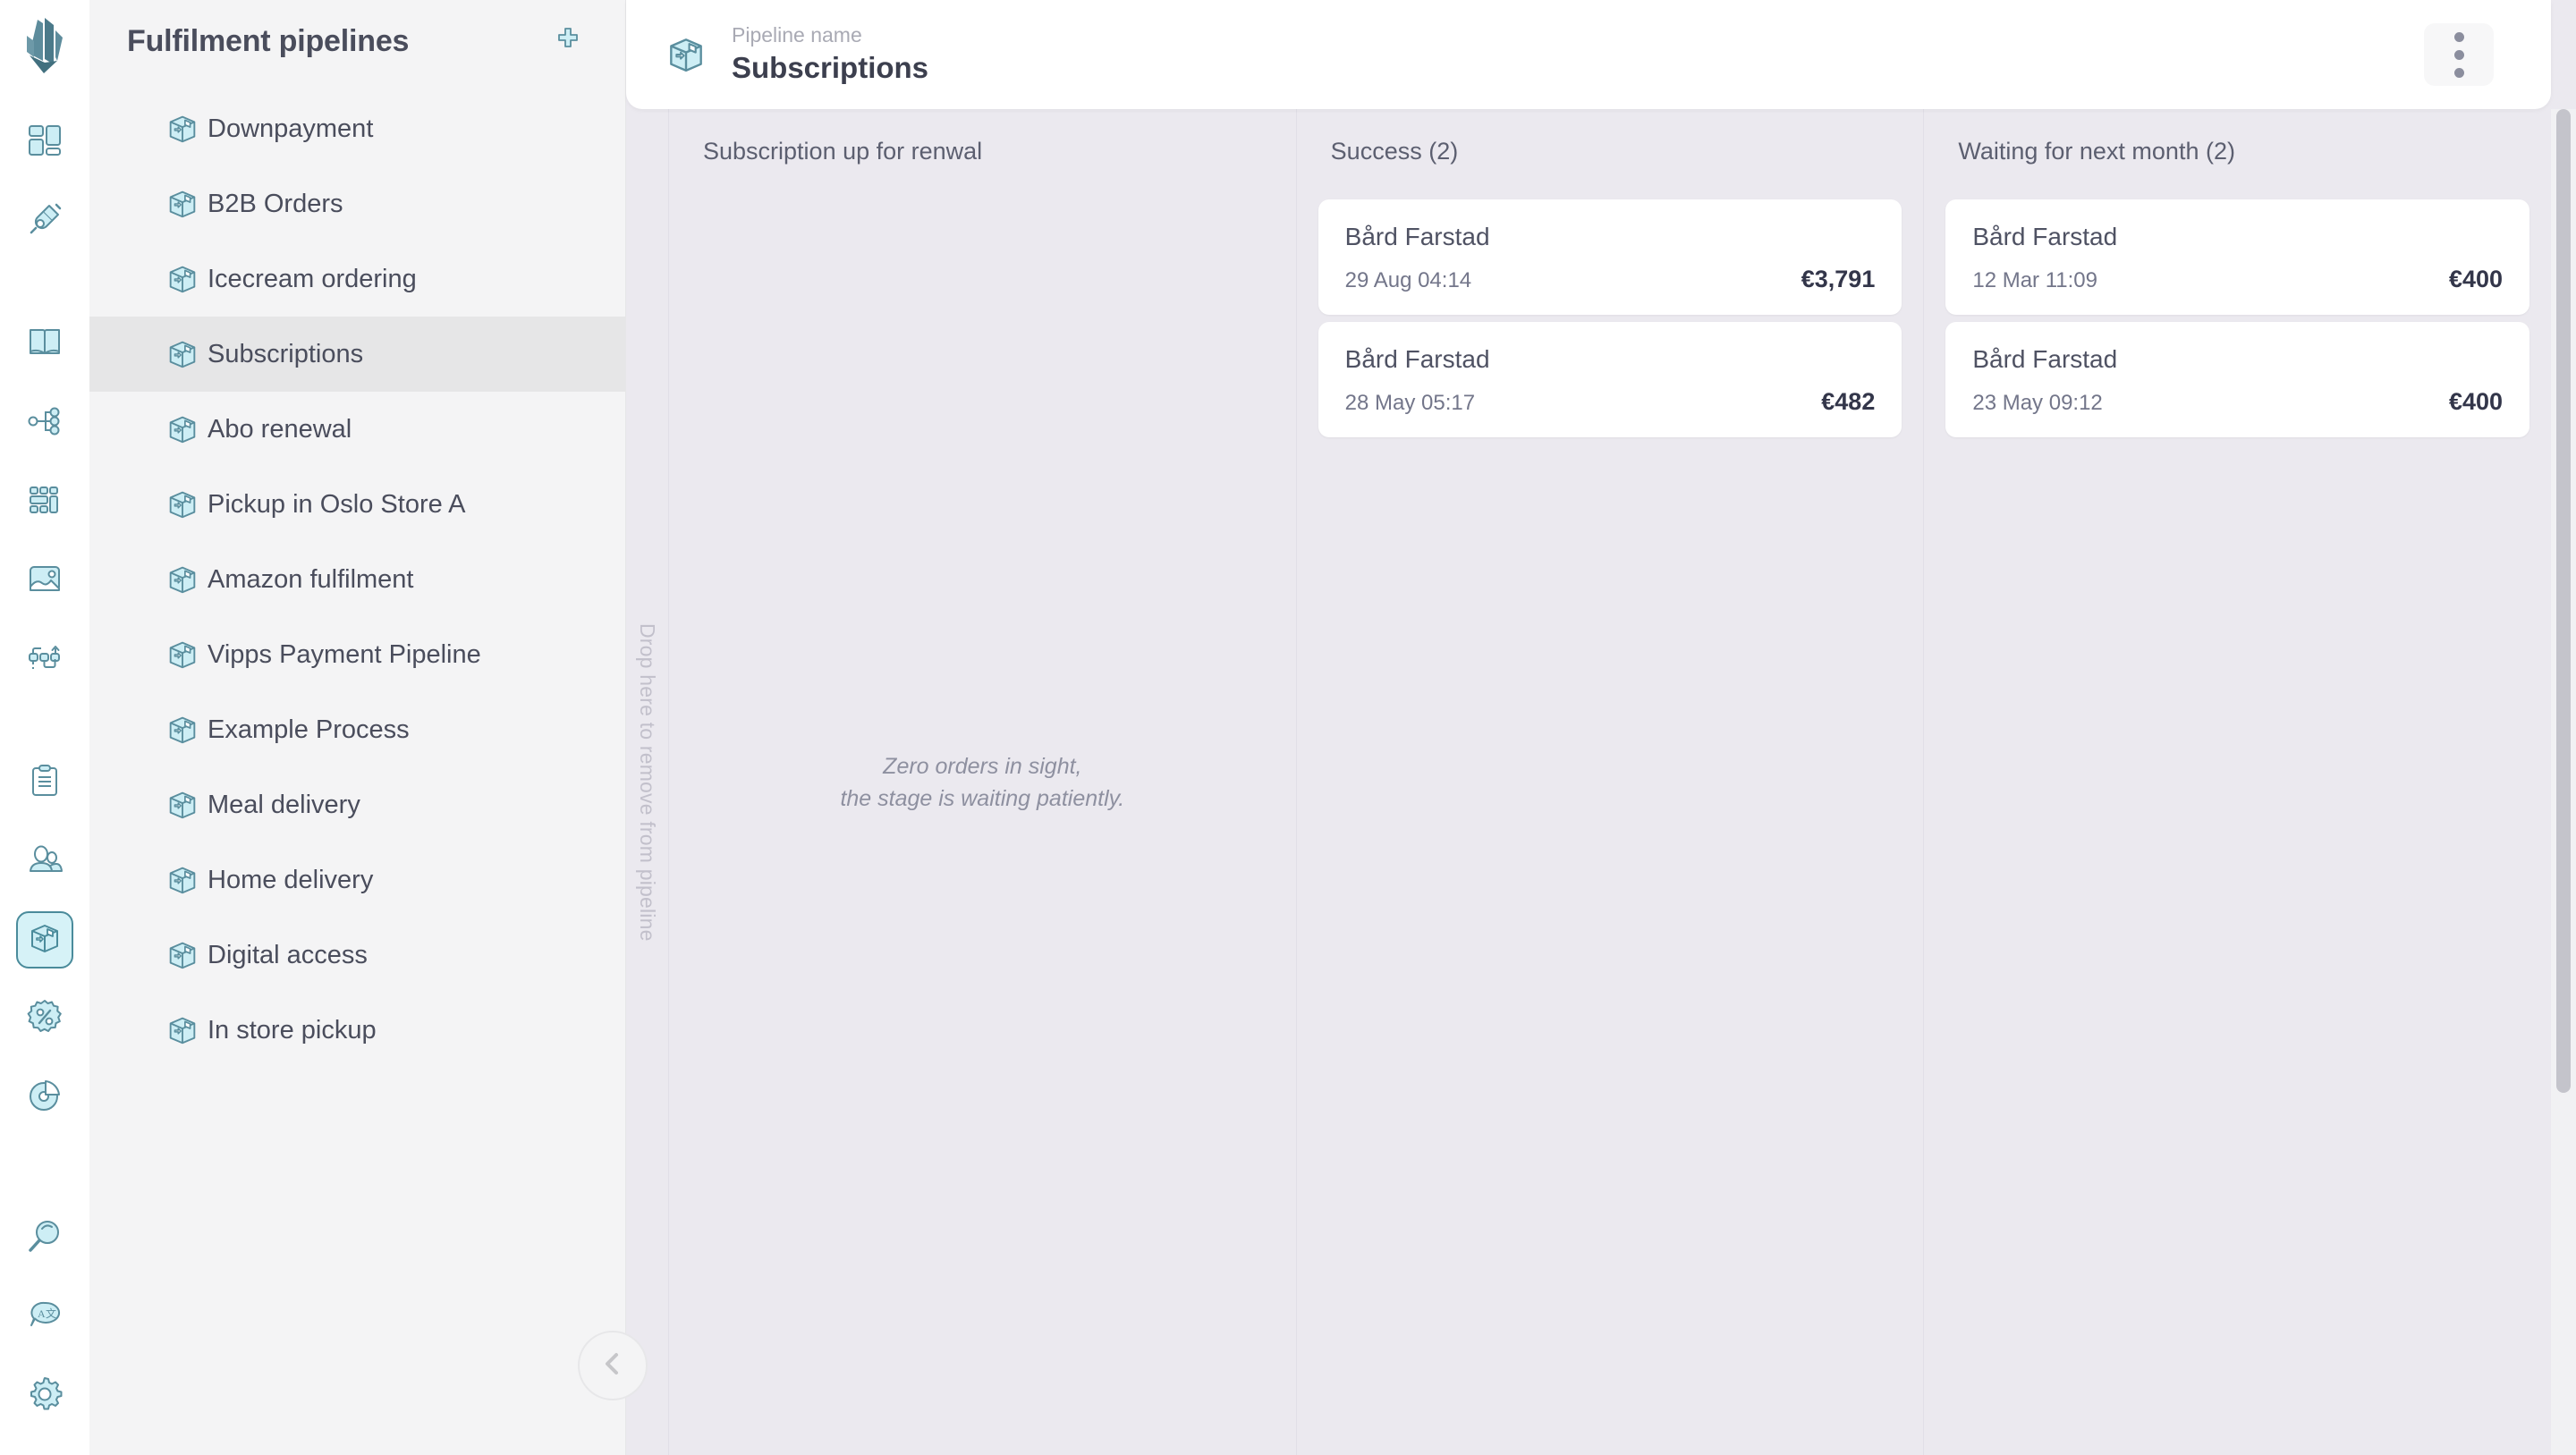 The width and height of the screenshot is (2576, 1455). I want to click on sidebar-item-pipelines, so click(44, 940).